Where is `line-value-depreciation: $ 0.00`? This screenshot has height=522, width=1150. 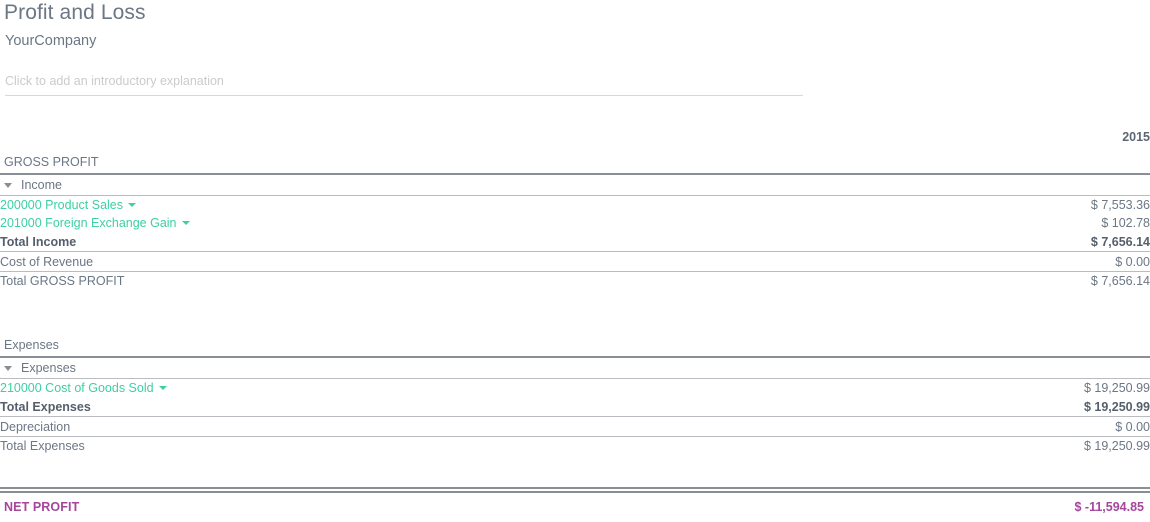 line-value-depreciation: $ 0.00 is located at coordinates (1075, 426).